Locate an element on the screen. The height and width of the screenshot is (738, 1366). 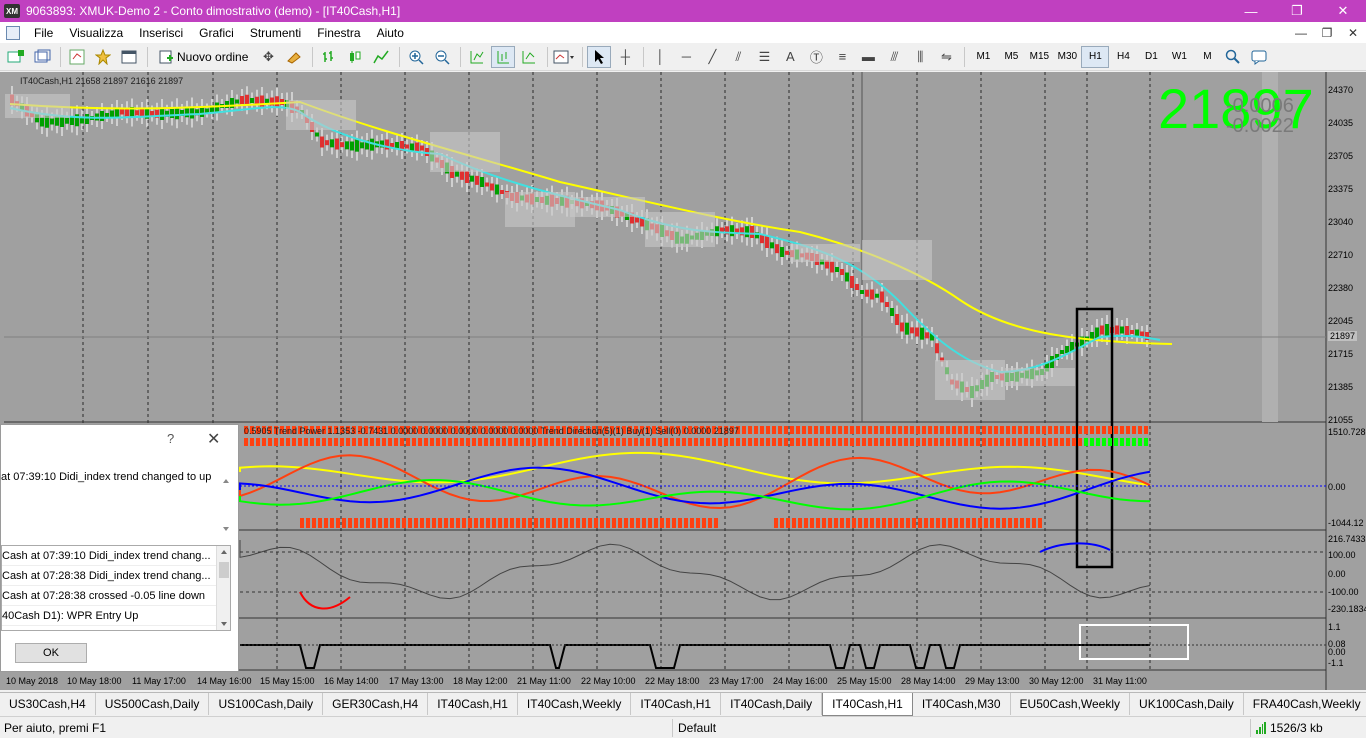
list-item: Cash at 07:28:38 crossed -0.05 line down is located at coordinates (109, 596).